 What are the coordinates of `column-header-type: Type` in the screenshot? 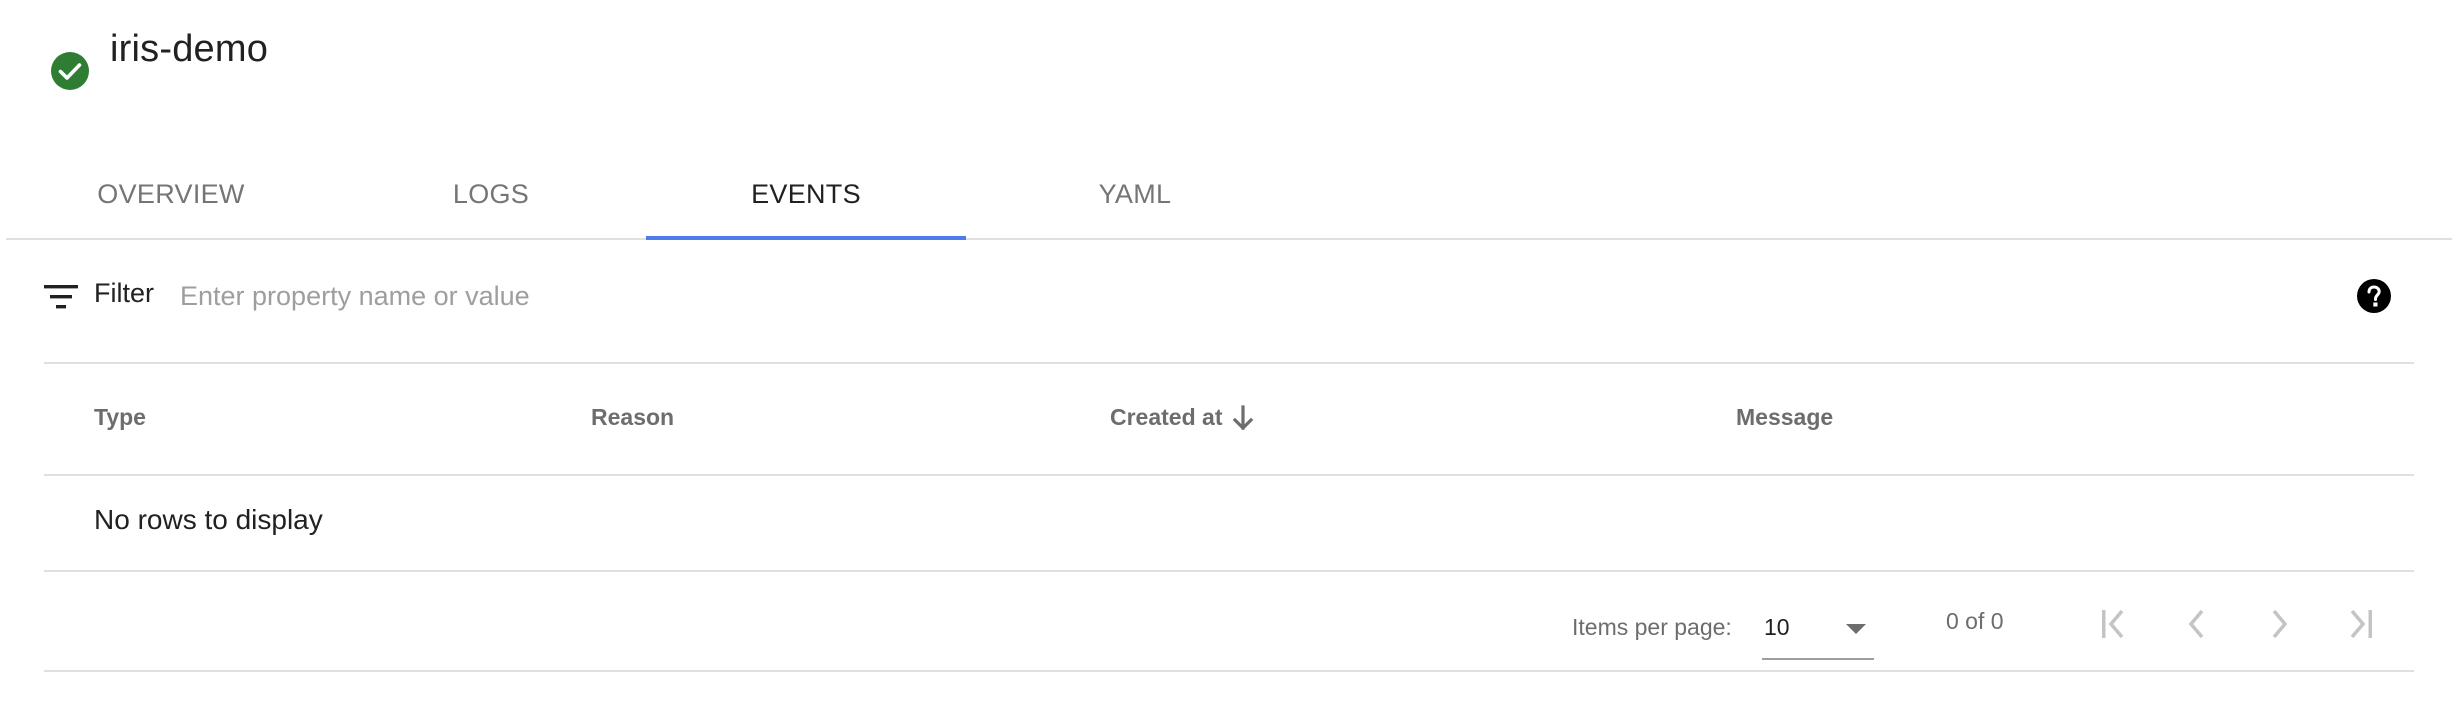 It's located at (120, 417).